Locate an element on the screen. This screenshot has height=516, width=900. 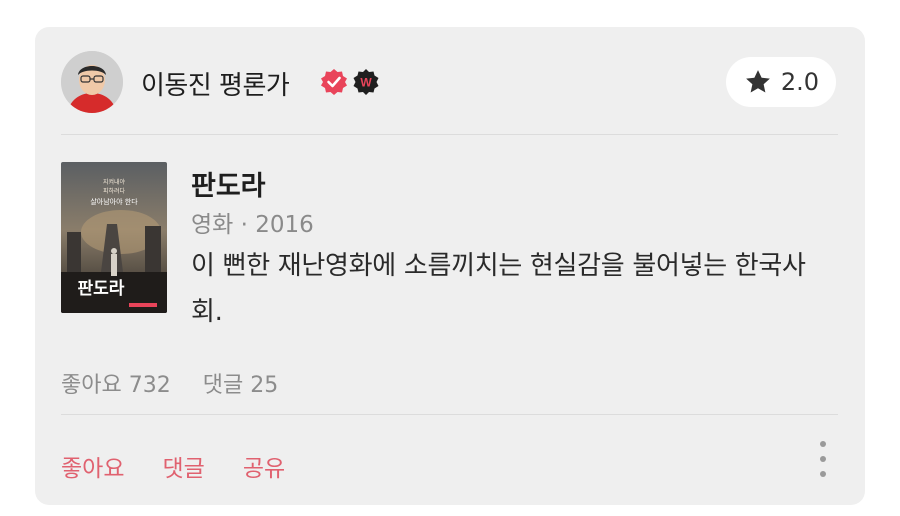
movie-title: 판도라 is located at coordinates (228, 183).